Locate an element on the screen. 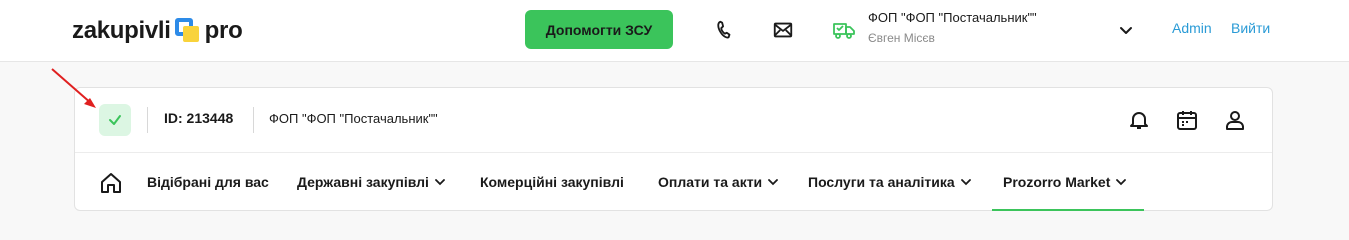  logo: zakupivli pro is located at coordinates (157, 31).